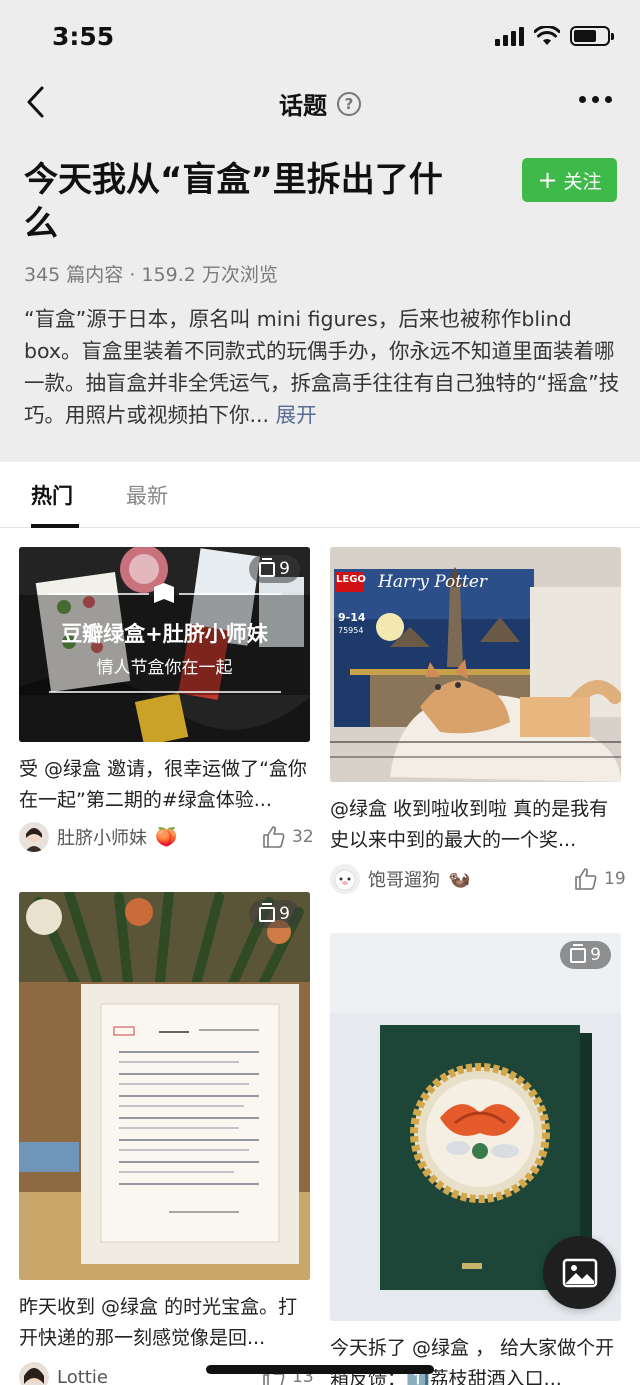  Describe the element at coordinates (352, 617) in the screenshot. I see `box-age: 9-14` at that location.